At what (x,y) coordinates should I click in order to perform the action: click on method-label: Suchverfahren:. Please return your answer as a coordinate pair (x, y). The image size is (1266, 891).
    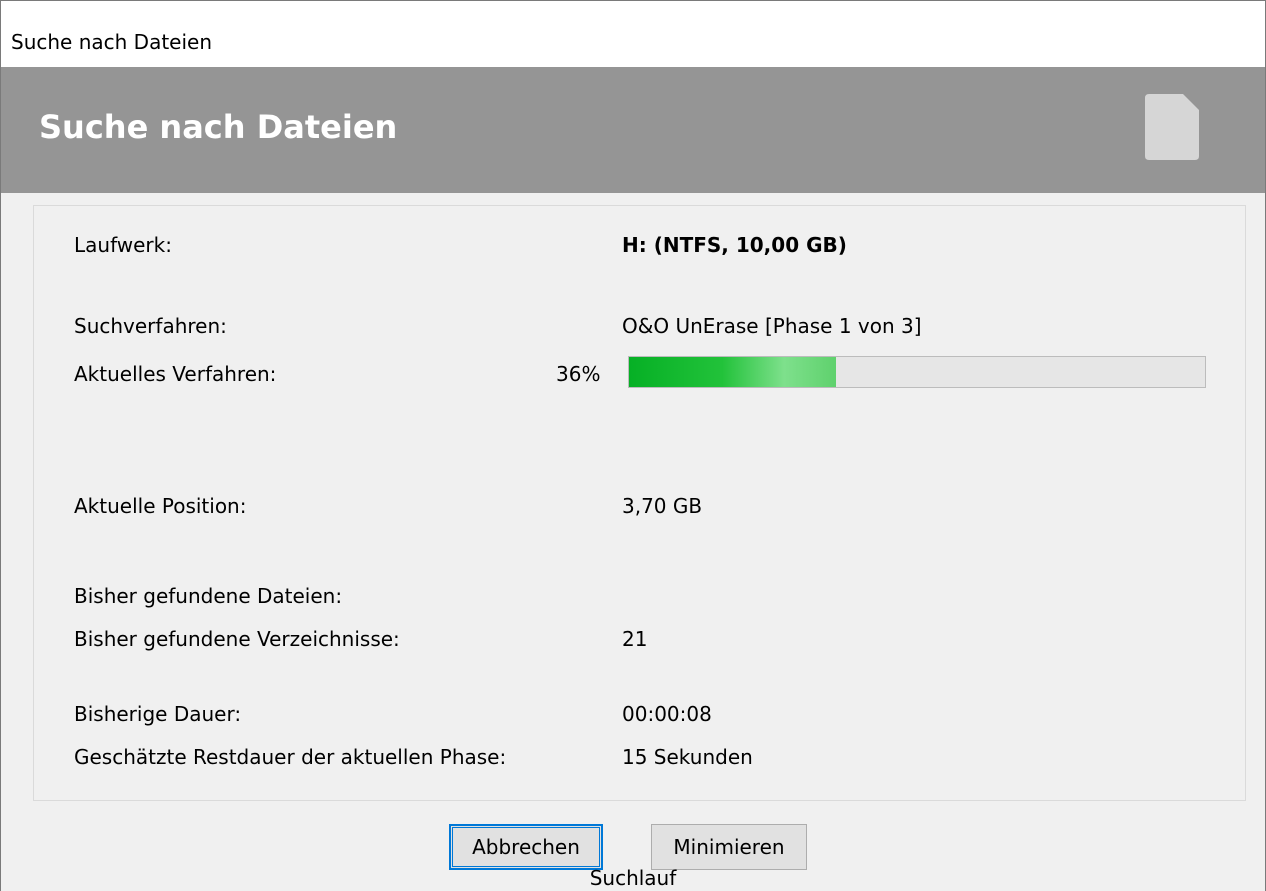
    Looking at the image, I should click on (150, 326).